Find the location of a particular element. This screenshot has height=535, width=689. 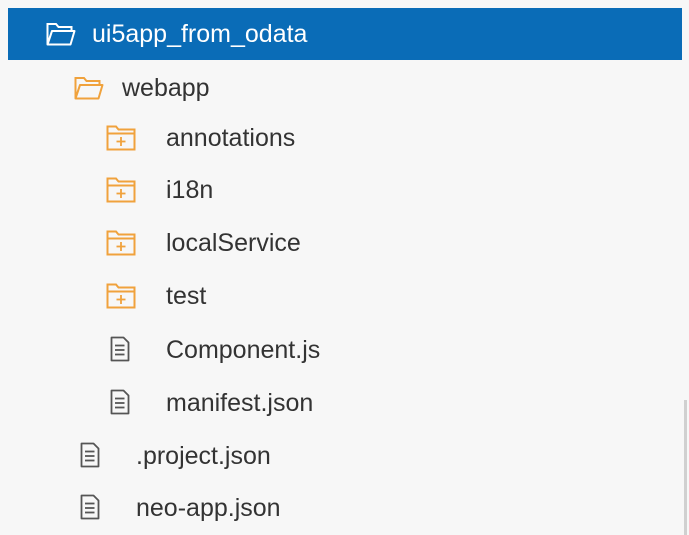

tree-item-annotations: annotations is located at coordinates (345, 138).